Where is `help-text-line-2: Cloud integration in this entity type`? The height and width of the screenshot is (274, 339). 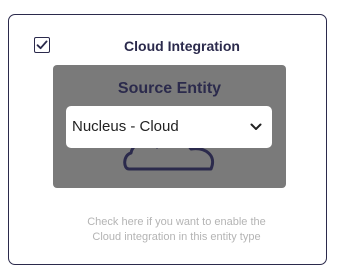 help-text-line-2: Cloud integration in this entity type is located at coordinates (176, 237).